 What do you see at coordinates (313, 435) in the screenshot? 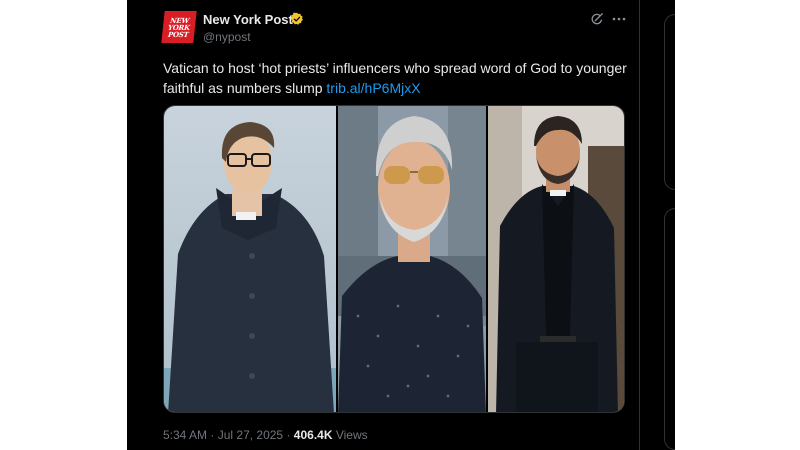
I see `views-count: 406.4K` at bounding box center [313, 435].